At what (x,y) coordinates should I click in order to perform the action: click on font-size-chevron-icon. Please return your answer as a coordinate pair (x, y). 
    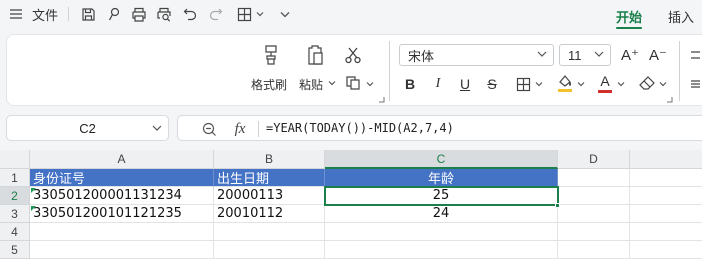
    Looking at the image, I should click on (599, 54).